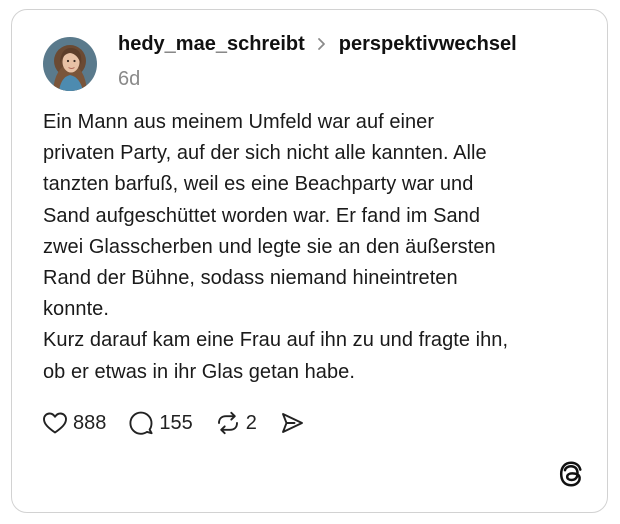  What do you see at coordinates (129, 79) in the screenshot?
I see `post-timestamp: 6d` at bounding box center [129, 79].